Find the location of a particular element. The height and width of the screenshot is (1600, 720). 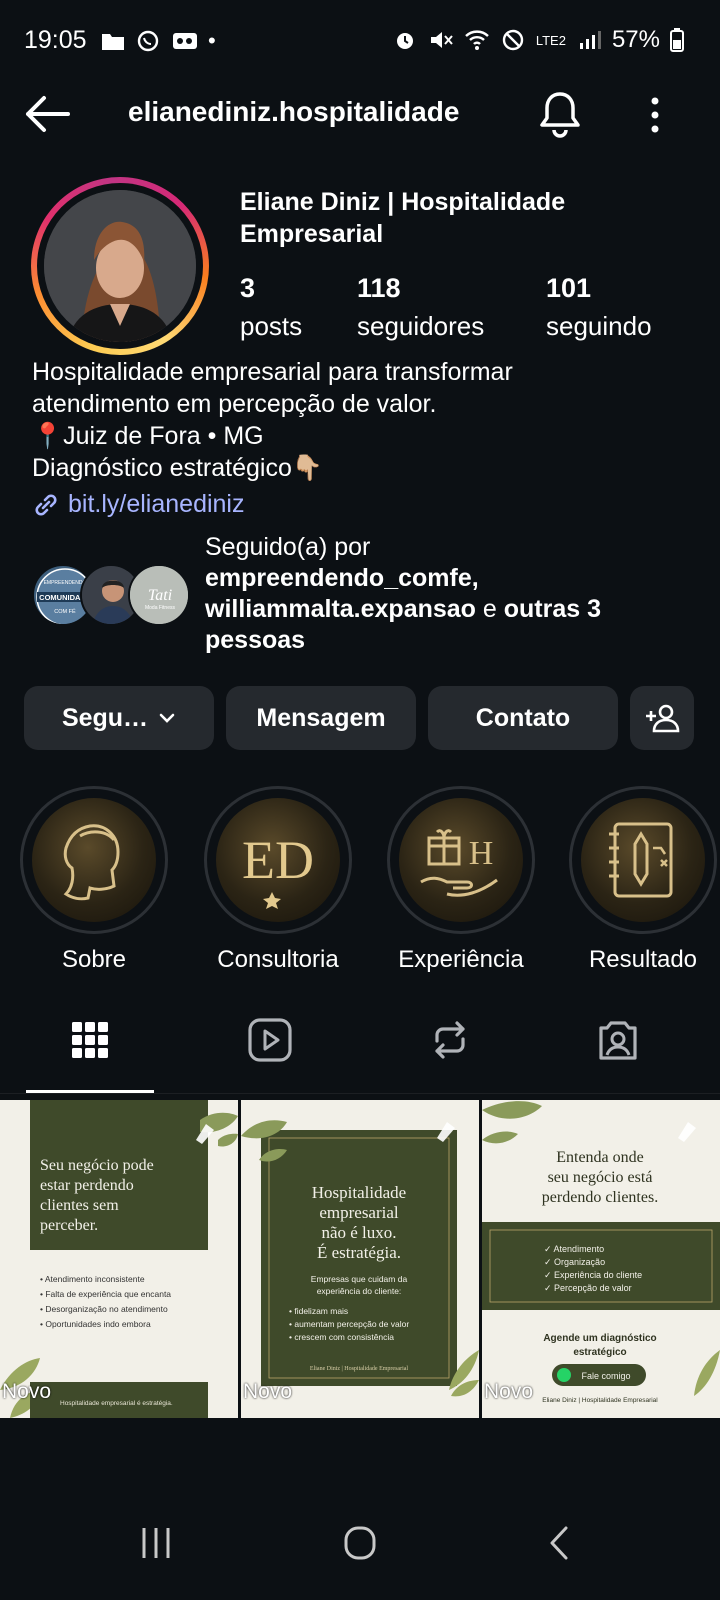

avatar-text: Moda Fitness is located at coordinates (160, 608).